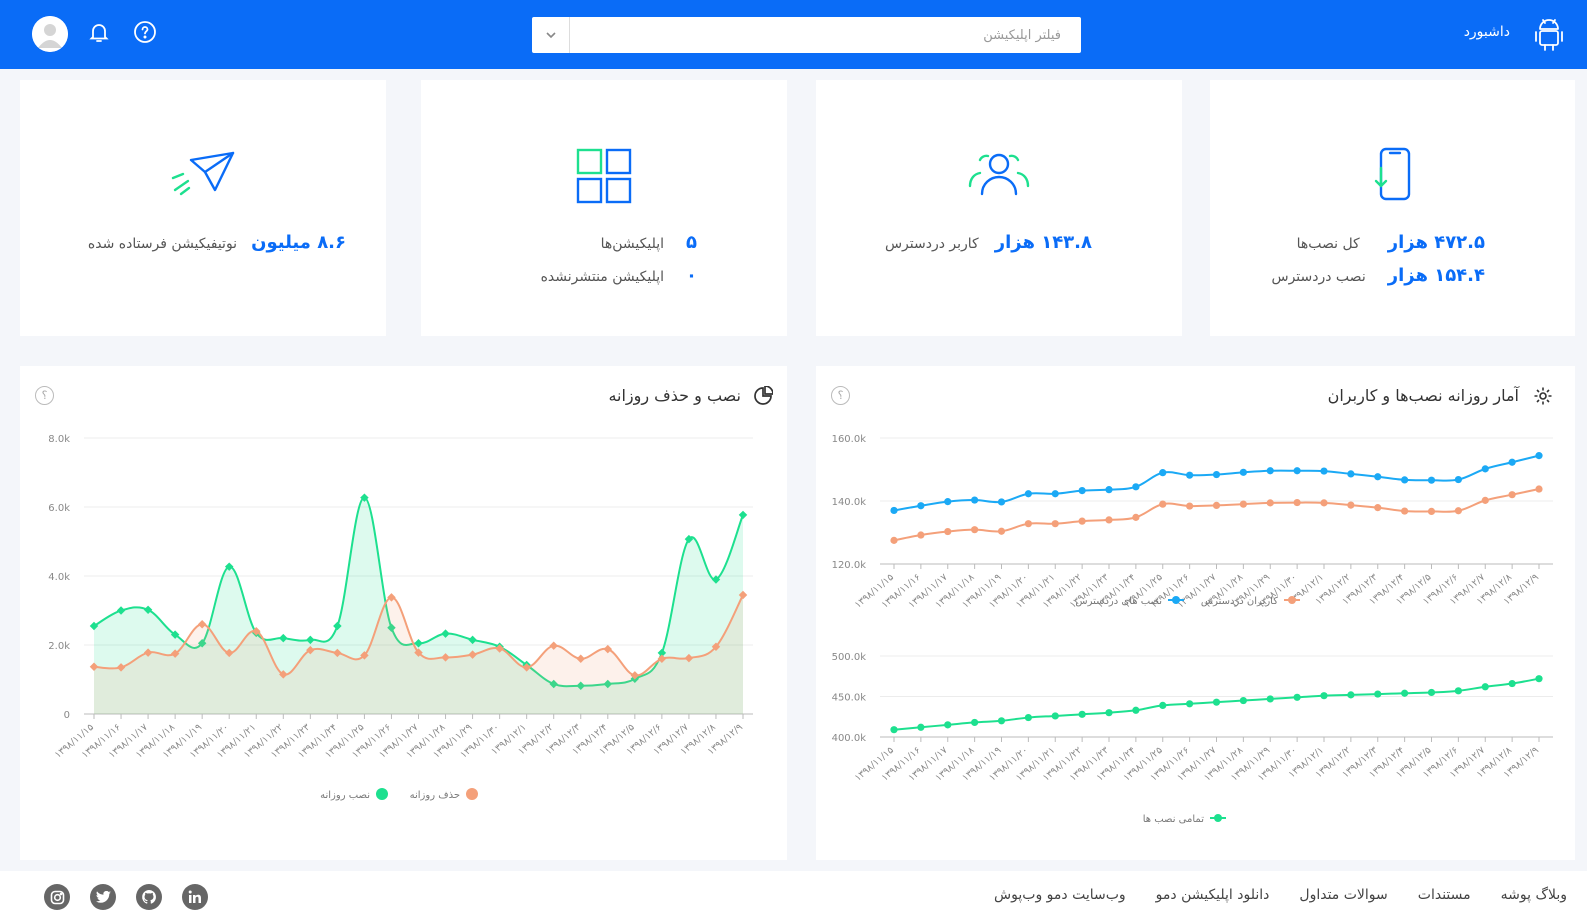 This screenshot has width=1587, height=920. What do you see at coordinates (849, 738) in the screenshot?
I see `y-tick-label: 400.0k` at bounding box center [849, 738].